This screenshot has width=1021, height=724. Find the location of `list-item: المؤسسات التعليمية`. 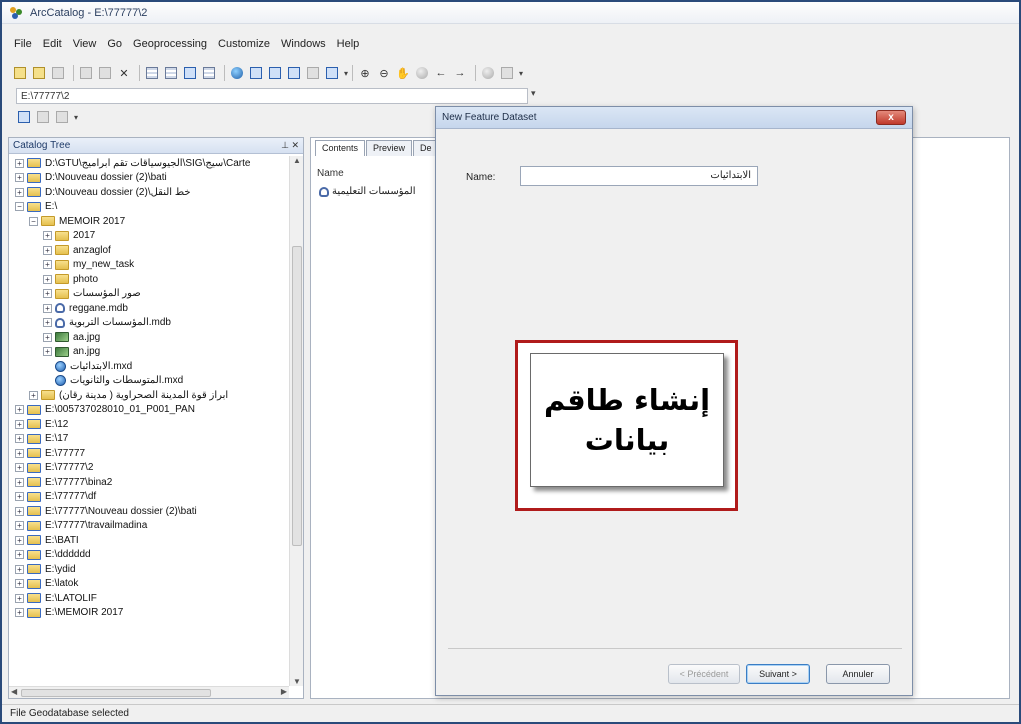

list-item: المؤسسات التعليمية is located at coordinates (367, 191).